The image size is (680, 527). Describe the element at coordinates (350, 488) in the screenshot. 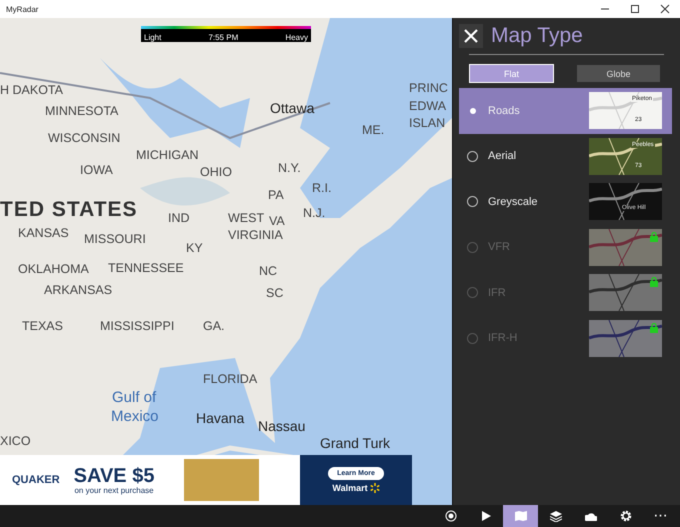

I see `store-name: Walmart` at that location.